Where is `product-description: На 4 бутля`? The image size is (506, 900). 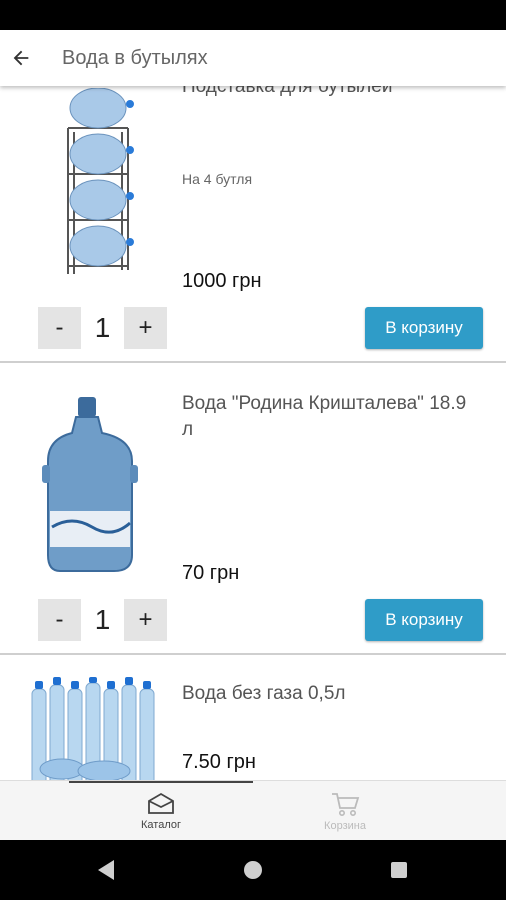 product-description: На 4 бутля is located at coordinates (217, 179).